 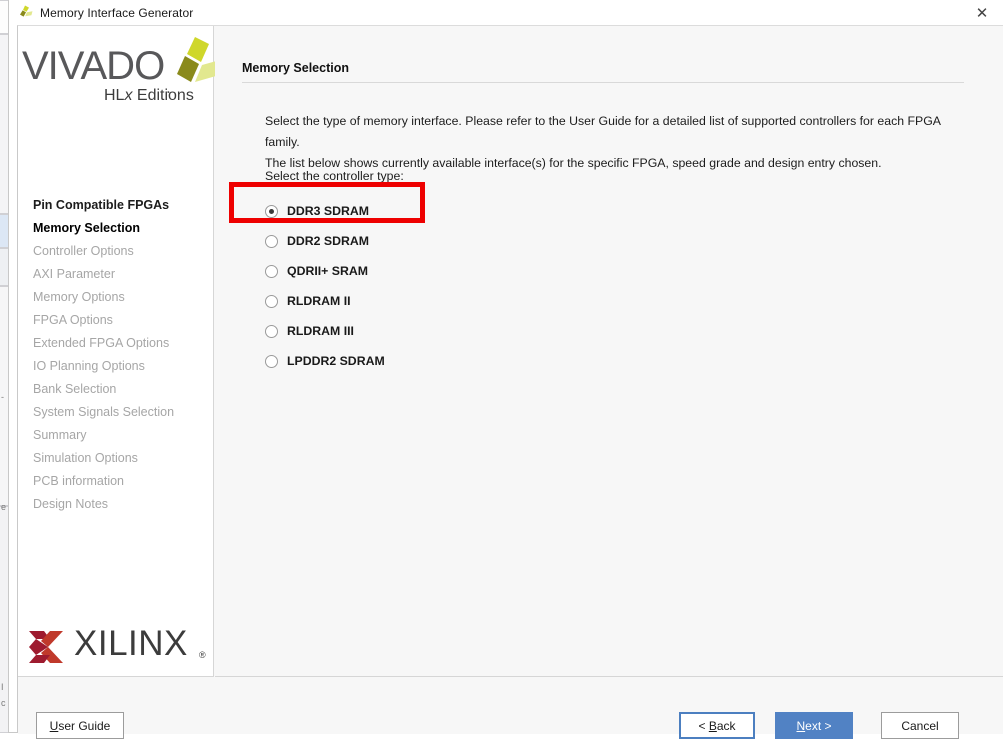 I want to click on vivado-pinwheel-icon, so click(x=25, y=13).